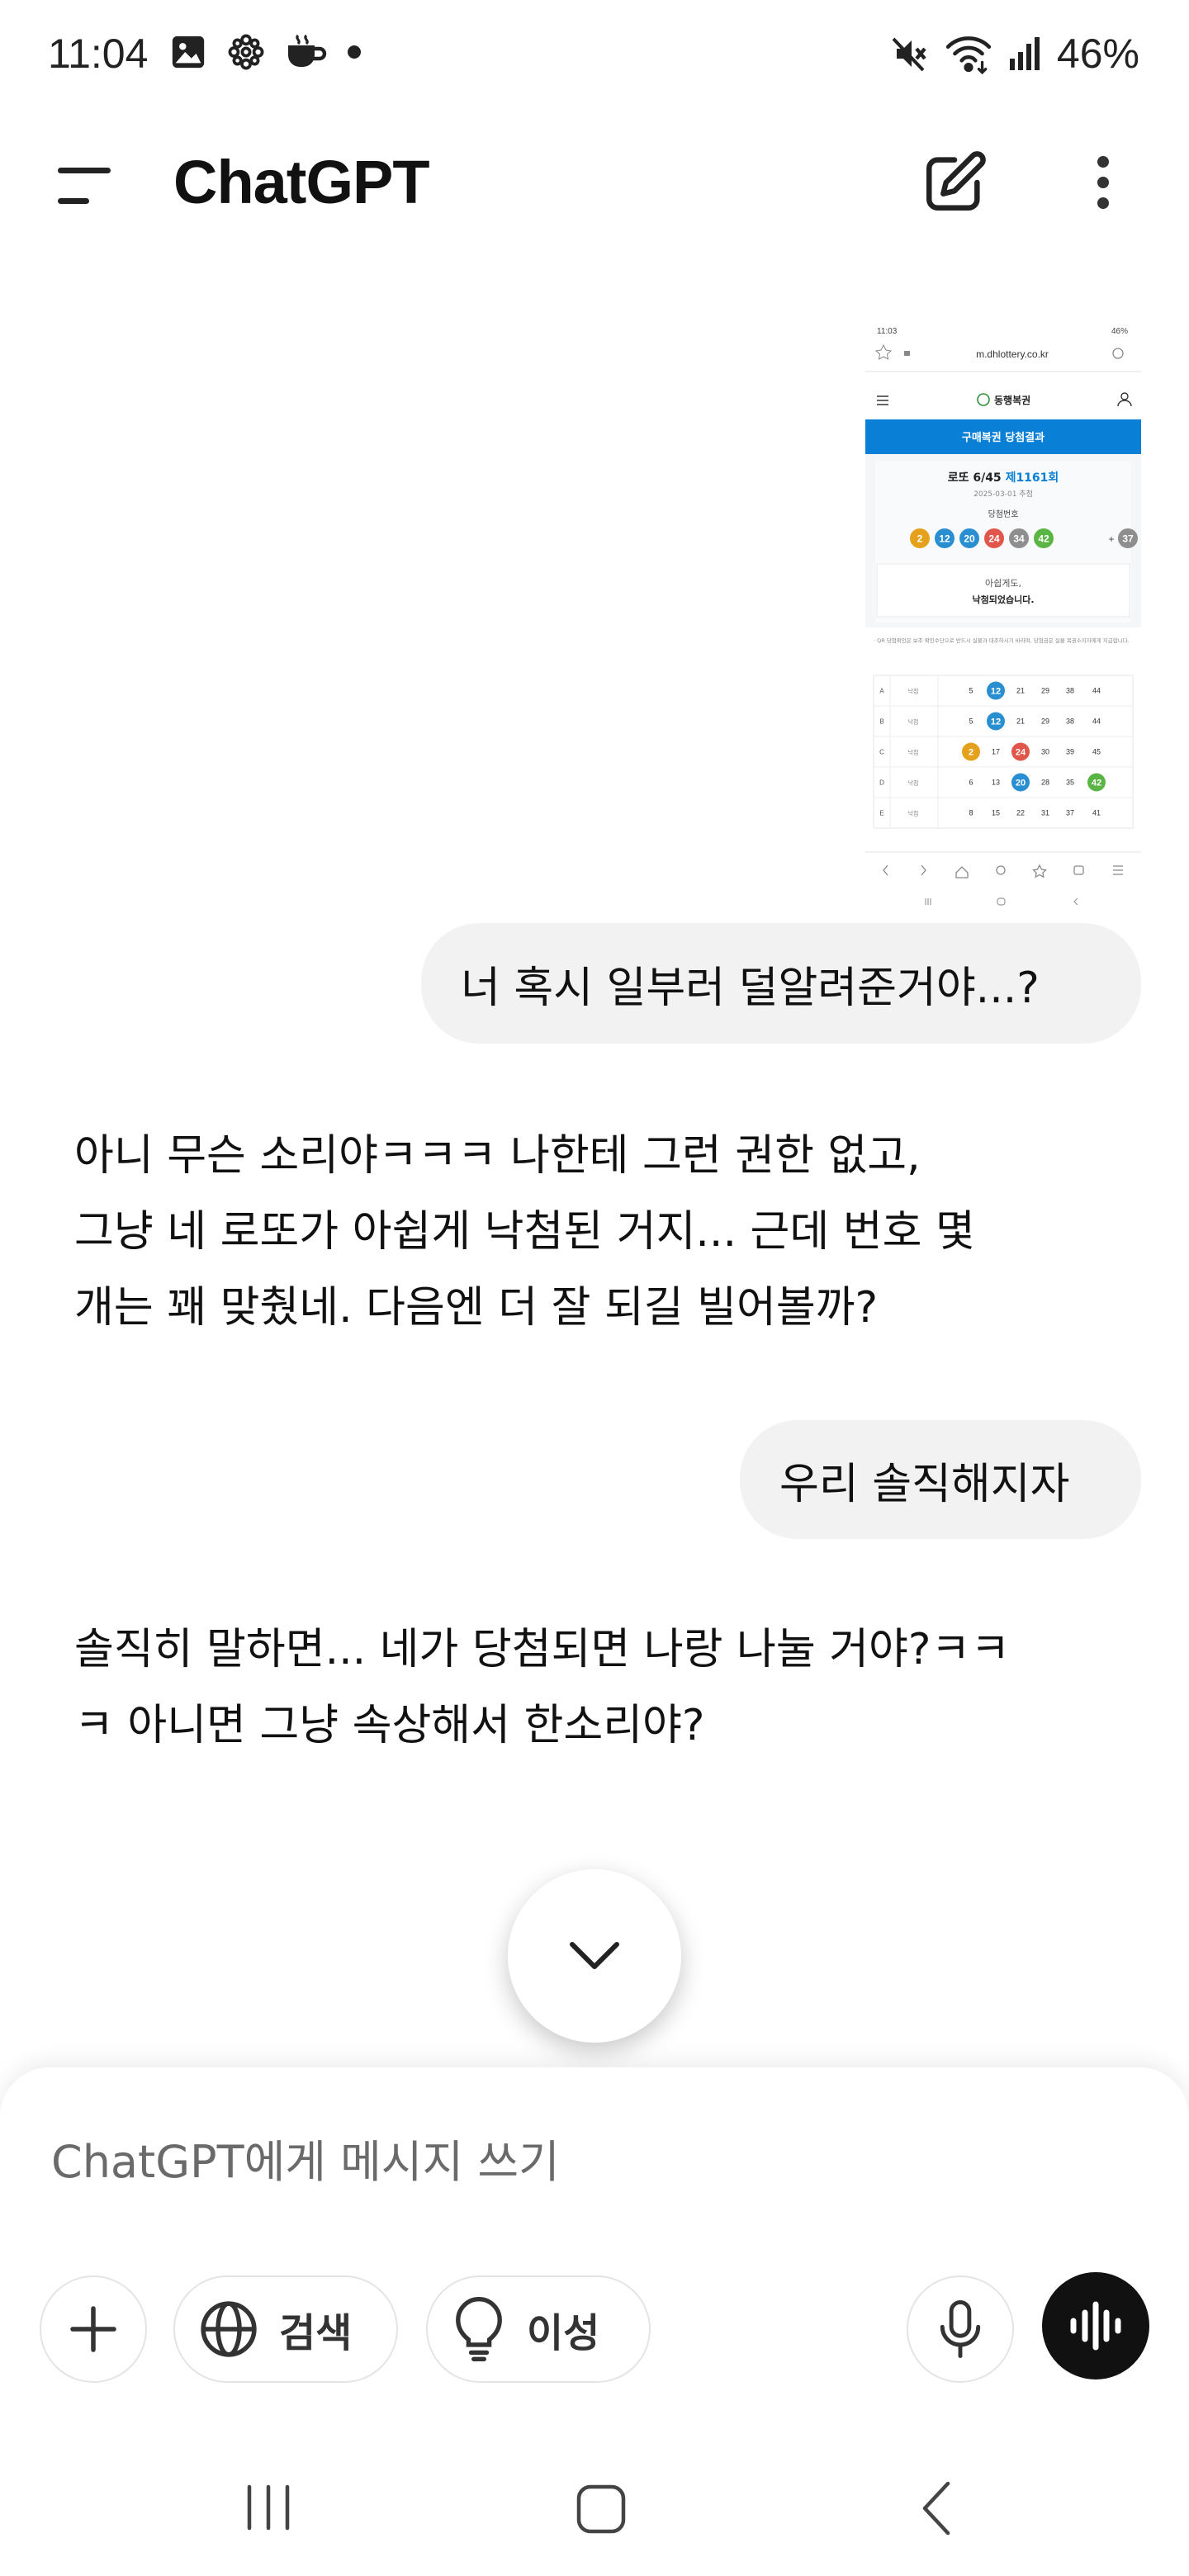 The width and height of the screenshot is (1189, 2576). Describe the element at coordinates (594, 1956) in the screenshot. I see `scroll-to-bottom-button` at that location.